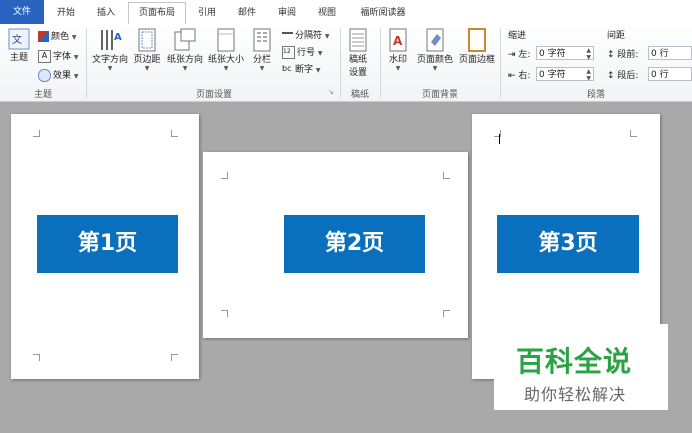 Image resolution: width=692 pixels, height=433 pixels. I want to click on hyphenation-button: bc 断字 ▼, so click(301, 68).